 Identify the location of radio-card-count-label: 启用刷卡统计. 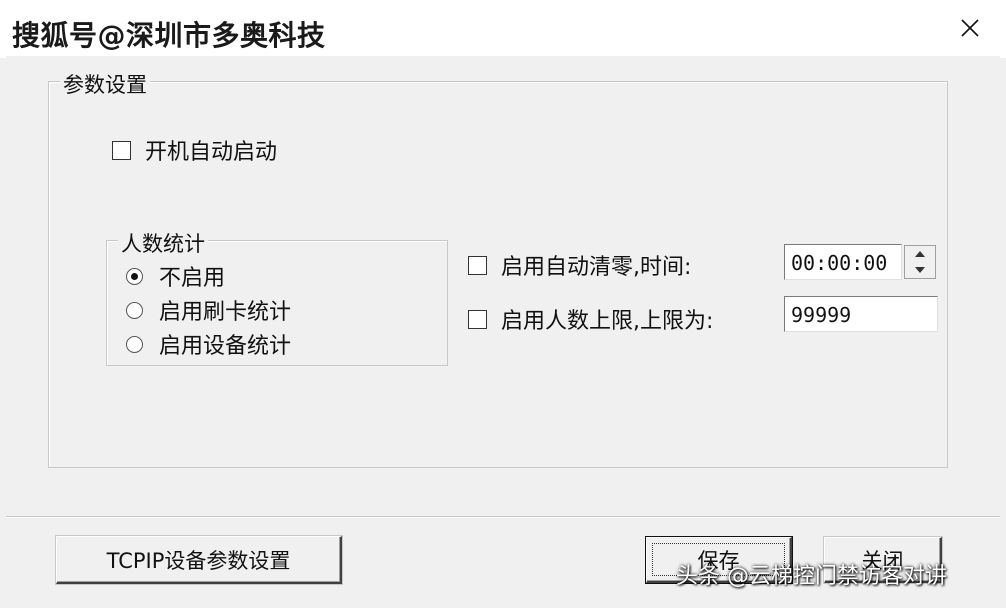
(225, 312).